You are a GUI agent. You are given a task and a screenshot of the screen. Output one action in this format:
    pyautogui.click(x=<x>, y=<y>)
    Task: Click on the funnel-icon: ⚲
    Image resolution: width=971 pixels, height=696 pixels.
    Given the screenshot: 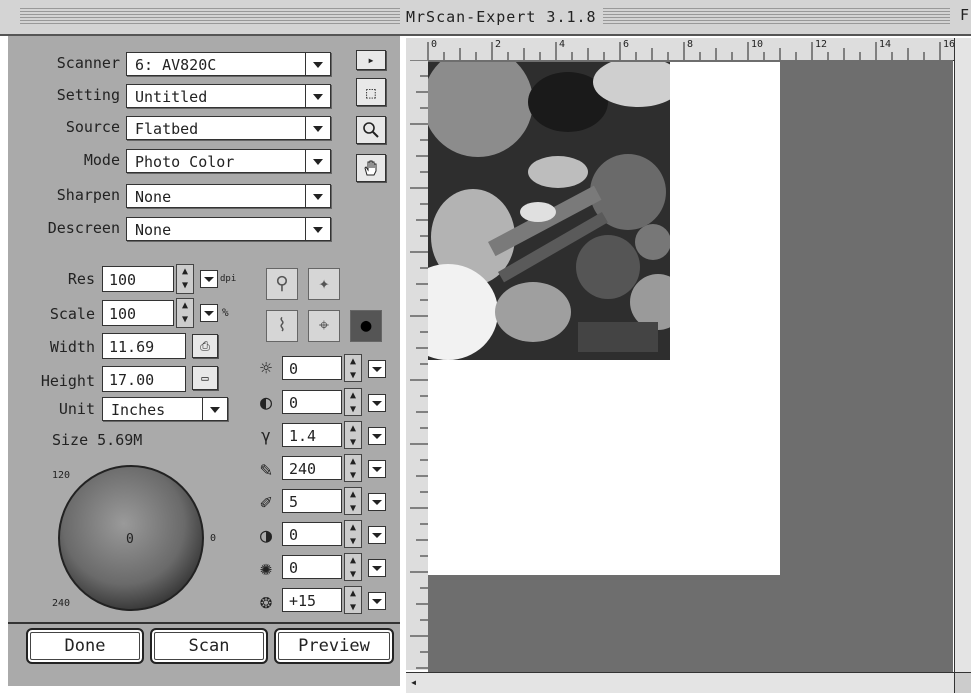 What is the action you would take?
    pyautogui.click(x=282, y=283)
    